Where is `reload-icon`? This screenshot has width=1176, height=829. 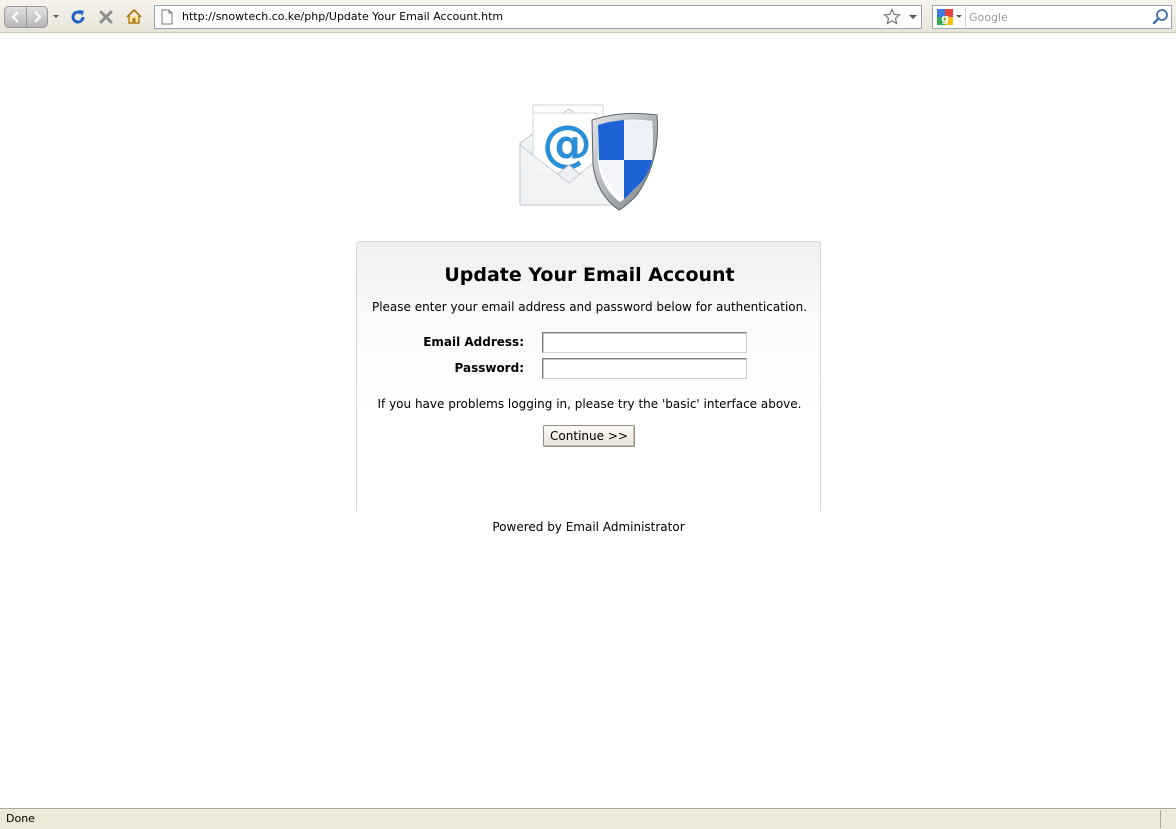
reload-icon is located at coordinates (78, 17).